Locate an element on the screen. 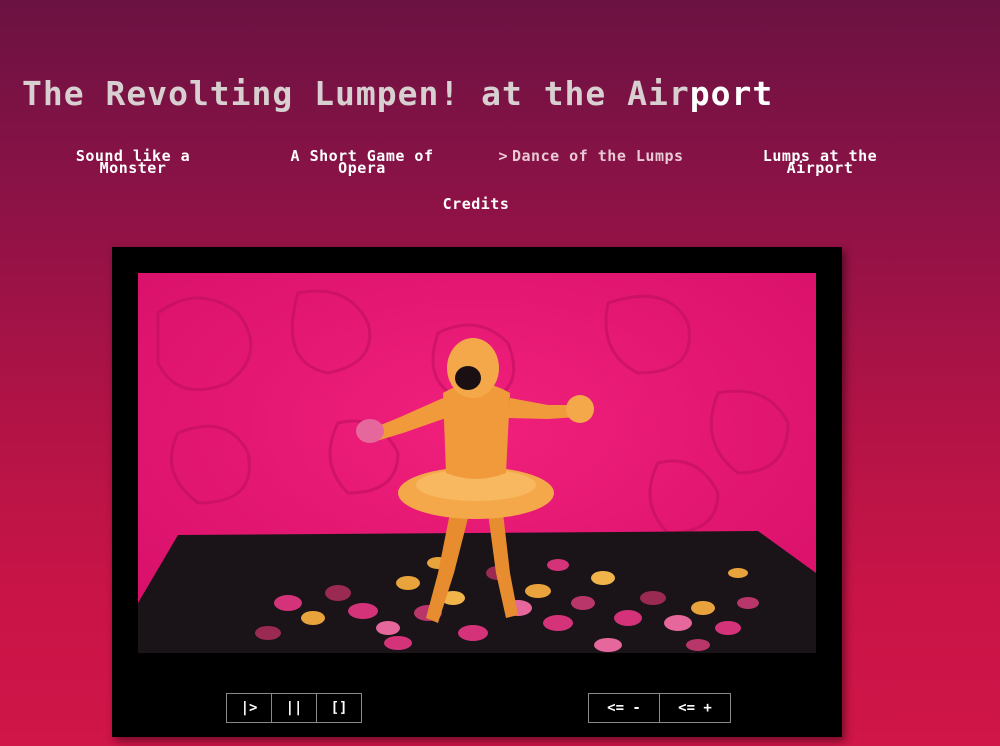 The image size is (1000, 746). page-title-highlight: port is located at coordinates (731, 93).